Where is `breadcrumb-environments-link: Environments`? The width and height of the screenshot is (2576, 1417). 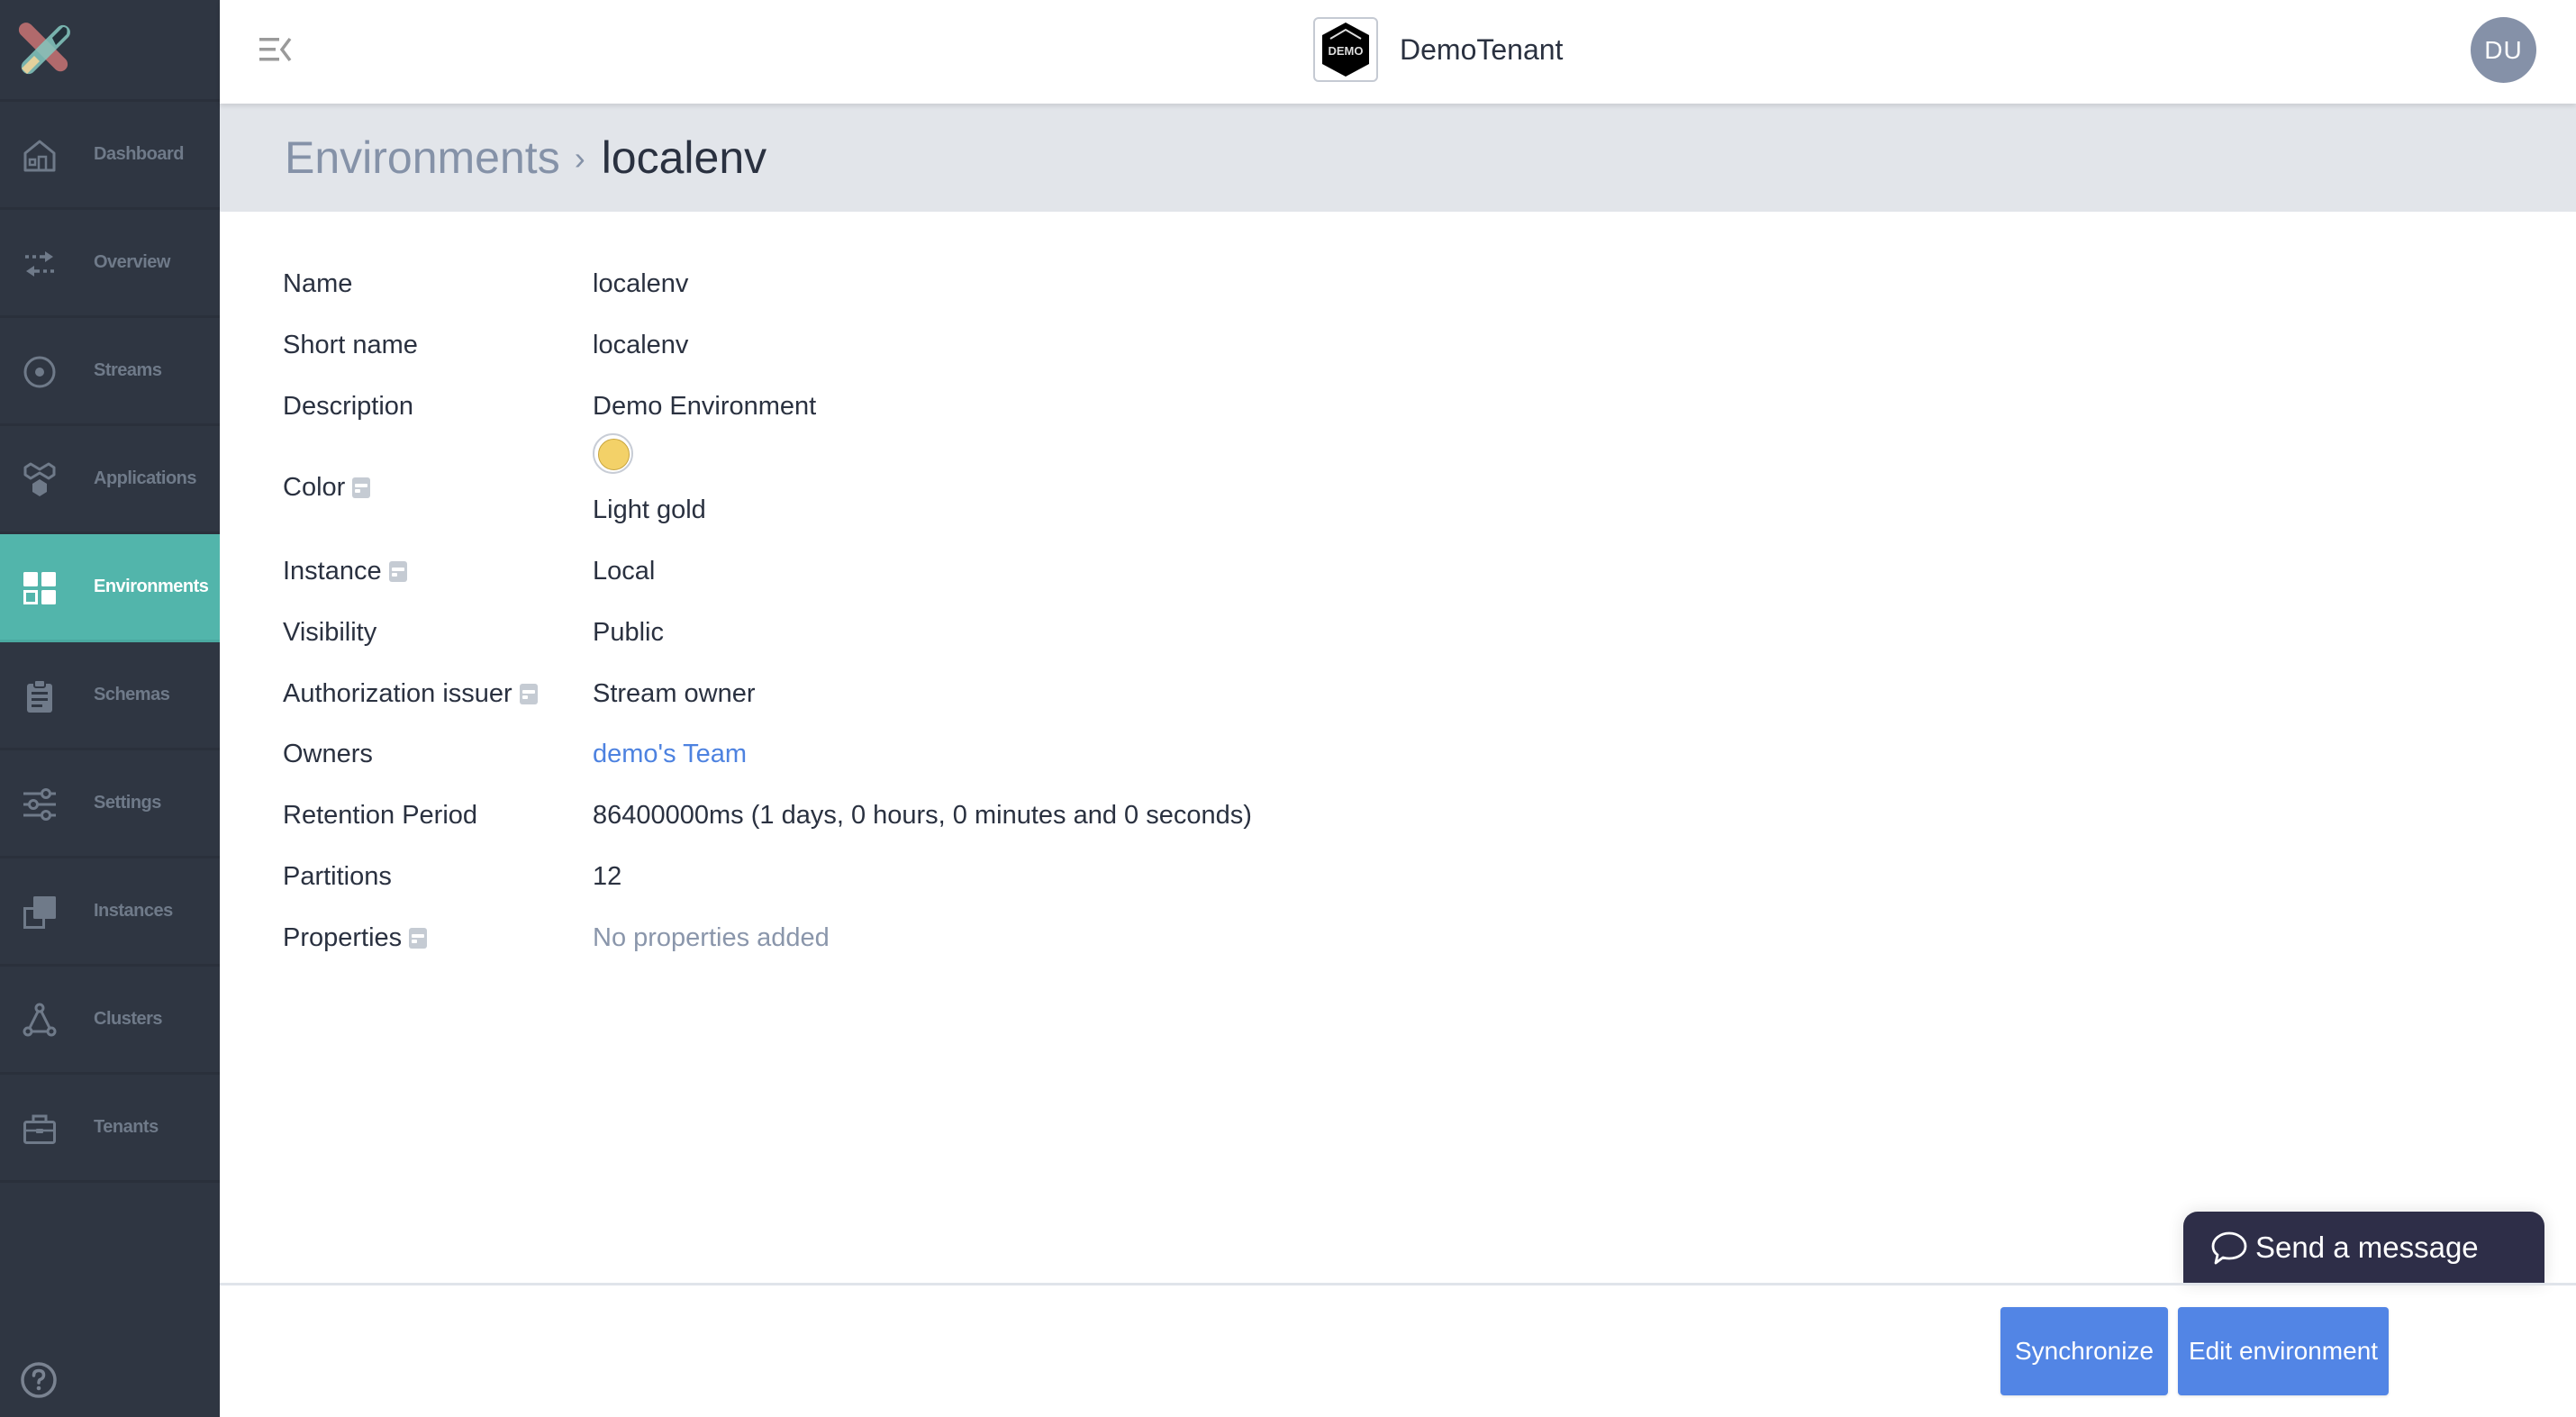
breadcrumb-environments-link: Environments is located at coordinates (422, 157).